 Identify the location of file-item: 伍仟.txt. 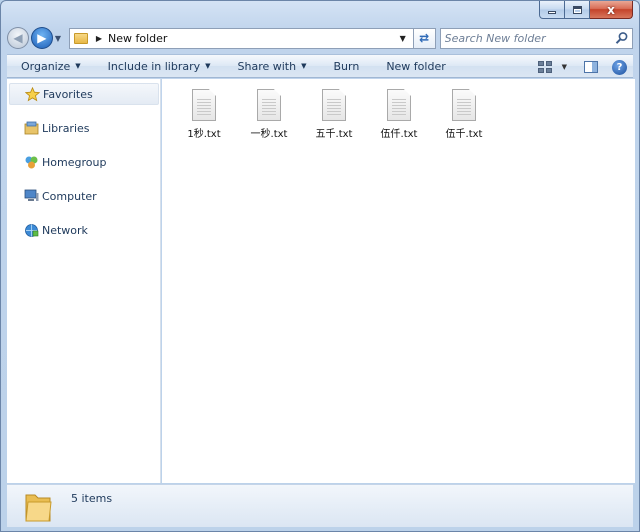
(399, 114).